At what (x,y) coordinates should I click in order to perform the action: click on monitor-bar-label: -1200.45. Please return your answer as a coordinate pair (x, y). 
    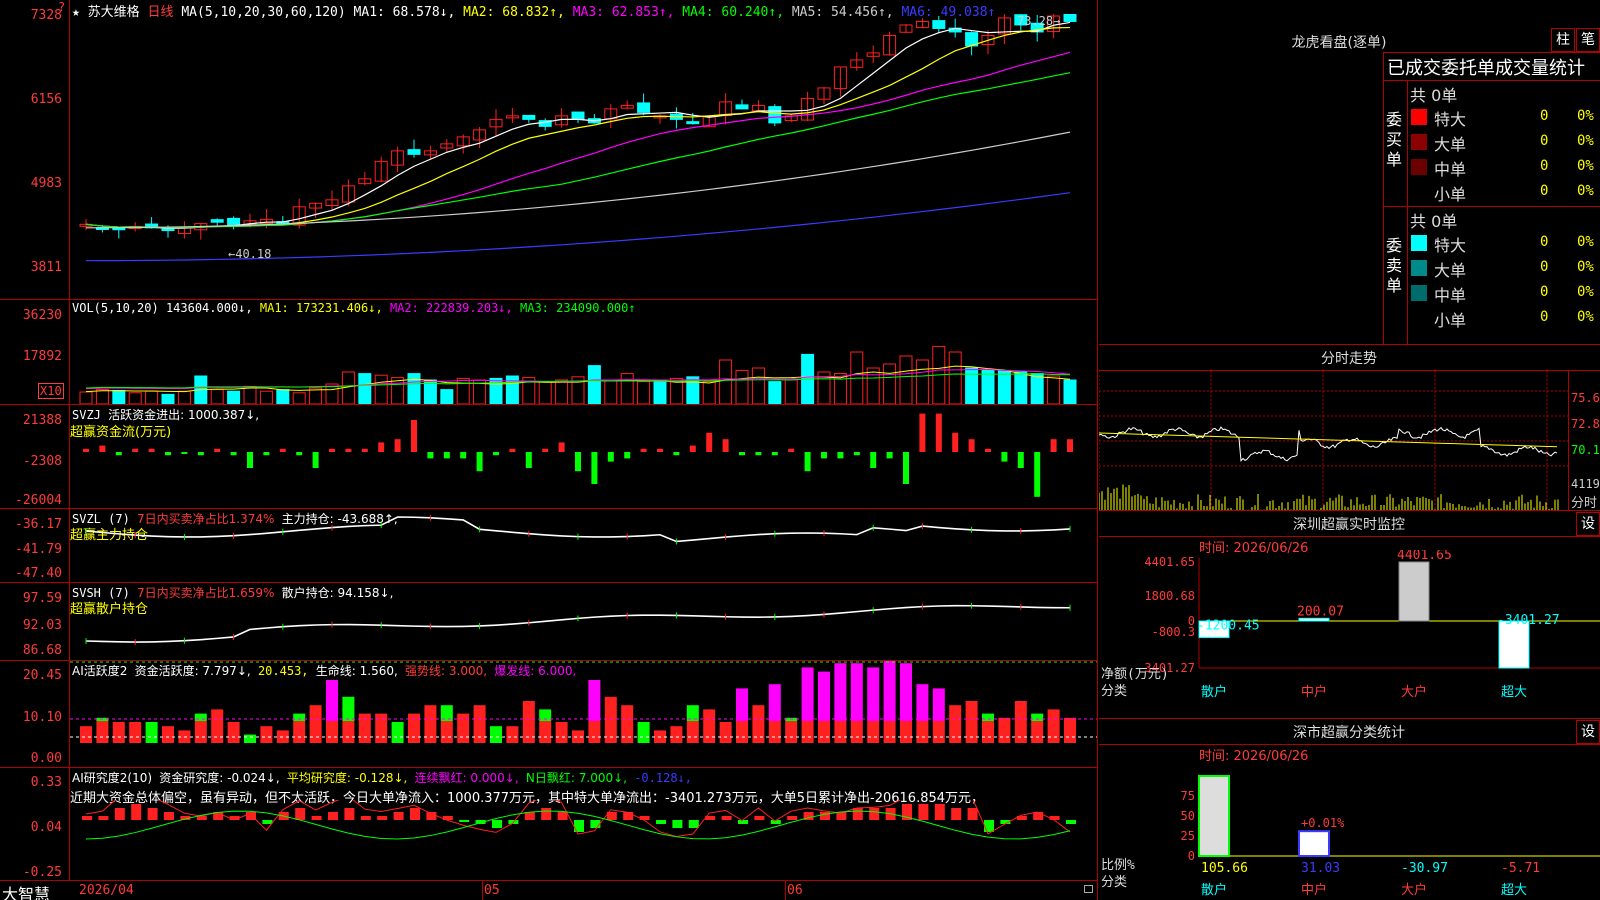
    Looking at the image, I should click on (1228, 626).